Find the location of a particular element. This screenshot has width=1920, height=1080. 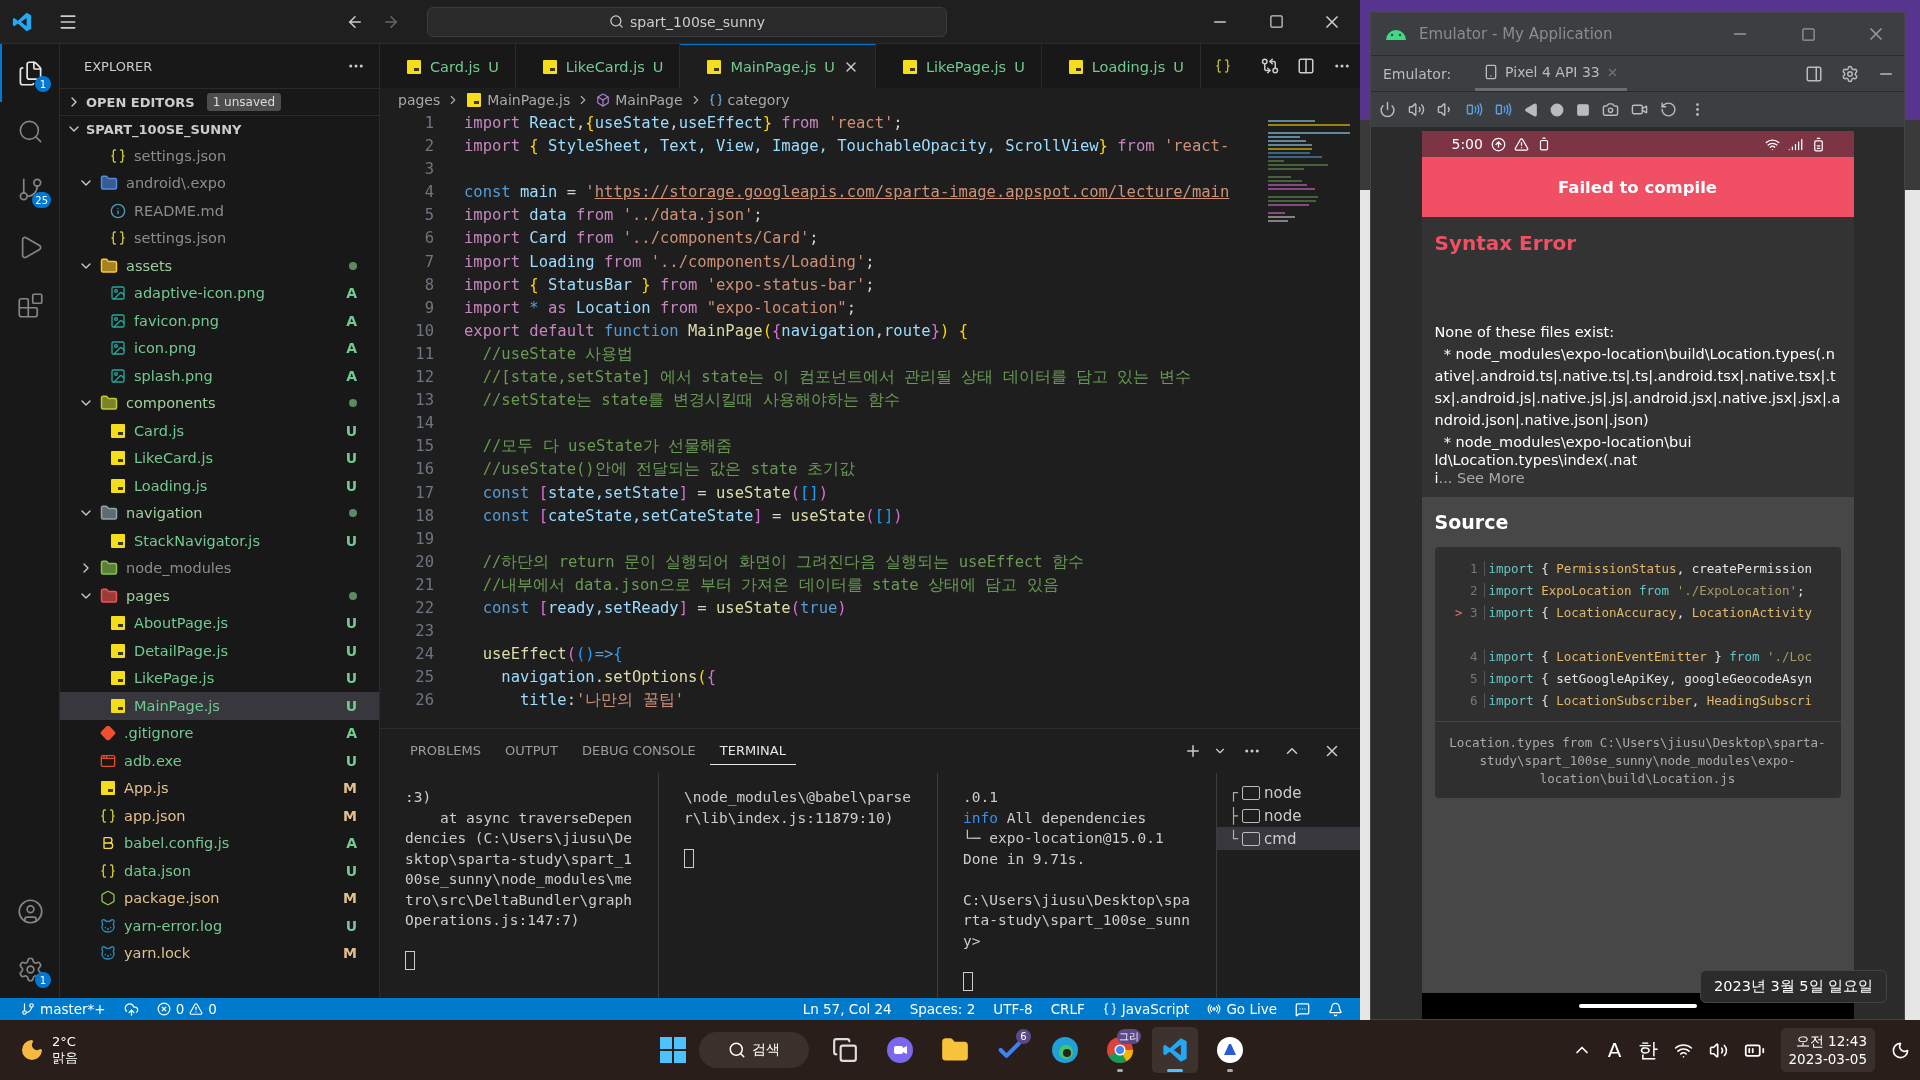

file-item: AboutPage.js U is located at coordinates (219, 623).